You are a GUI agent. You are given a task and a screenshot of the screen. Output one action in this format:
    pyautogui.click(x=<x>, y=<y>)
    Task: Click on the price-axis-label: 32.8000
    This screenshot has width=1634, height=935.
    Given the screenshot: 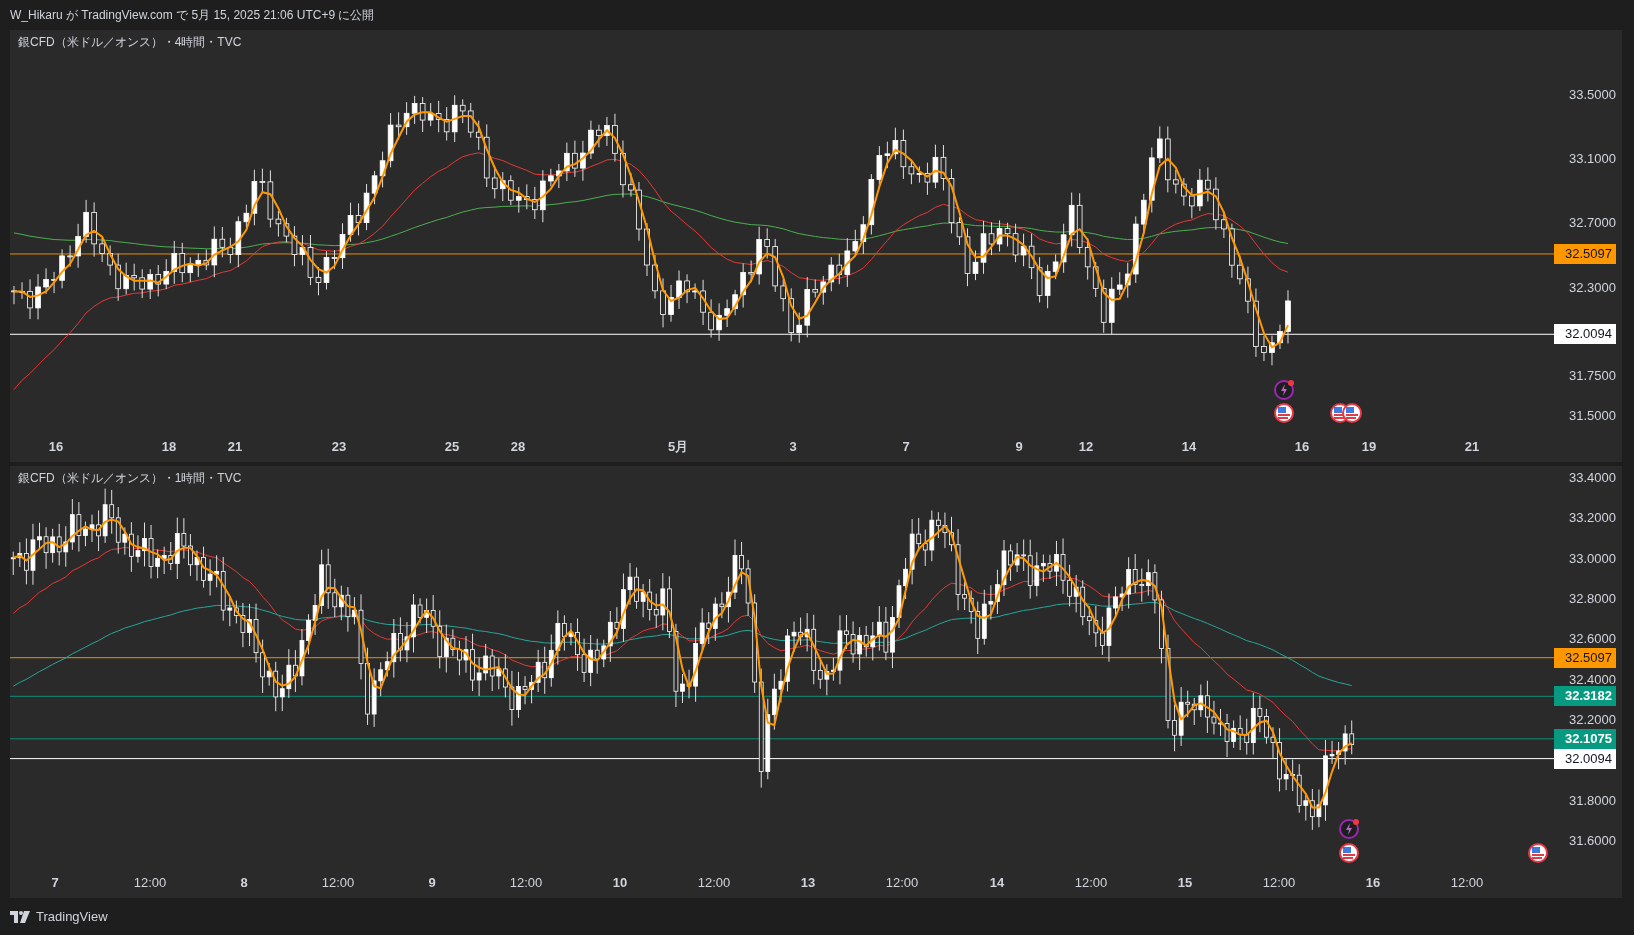 What is the action you would take?
    pyautogui.click(x=1592, y=599)
    